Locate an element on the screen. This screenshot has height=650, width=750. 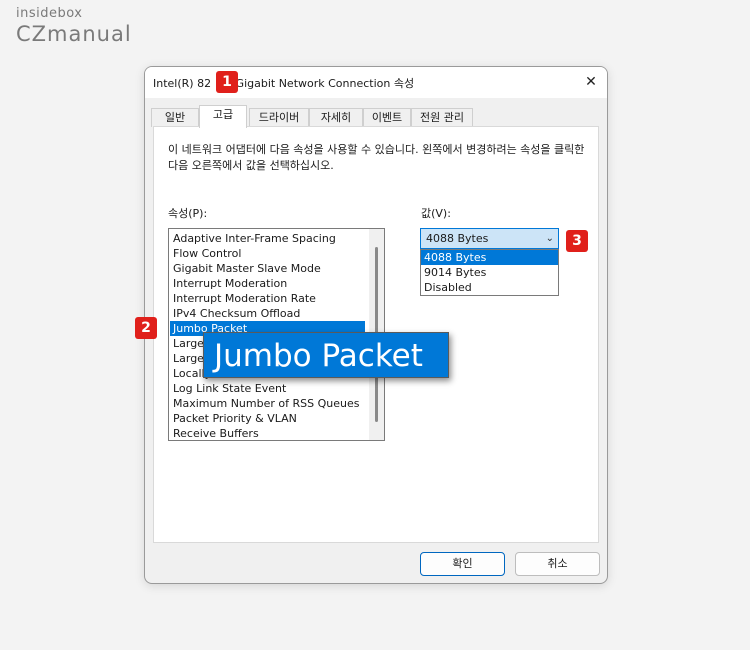
ok-button: 확인 is located at coordinates (462, 564).